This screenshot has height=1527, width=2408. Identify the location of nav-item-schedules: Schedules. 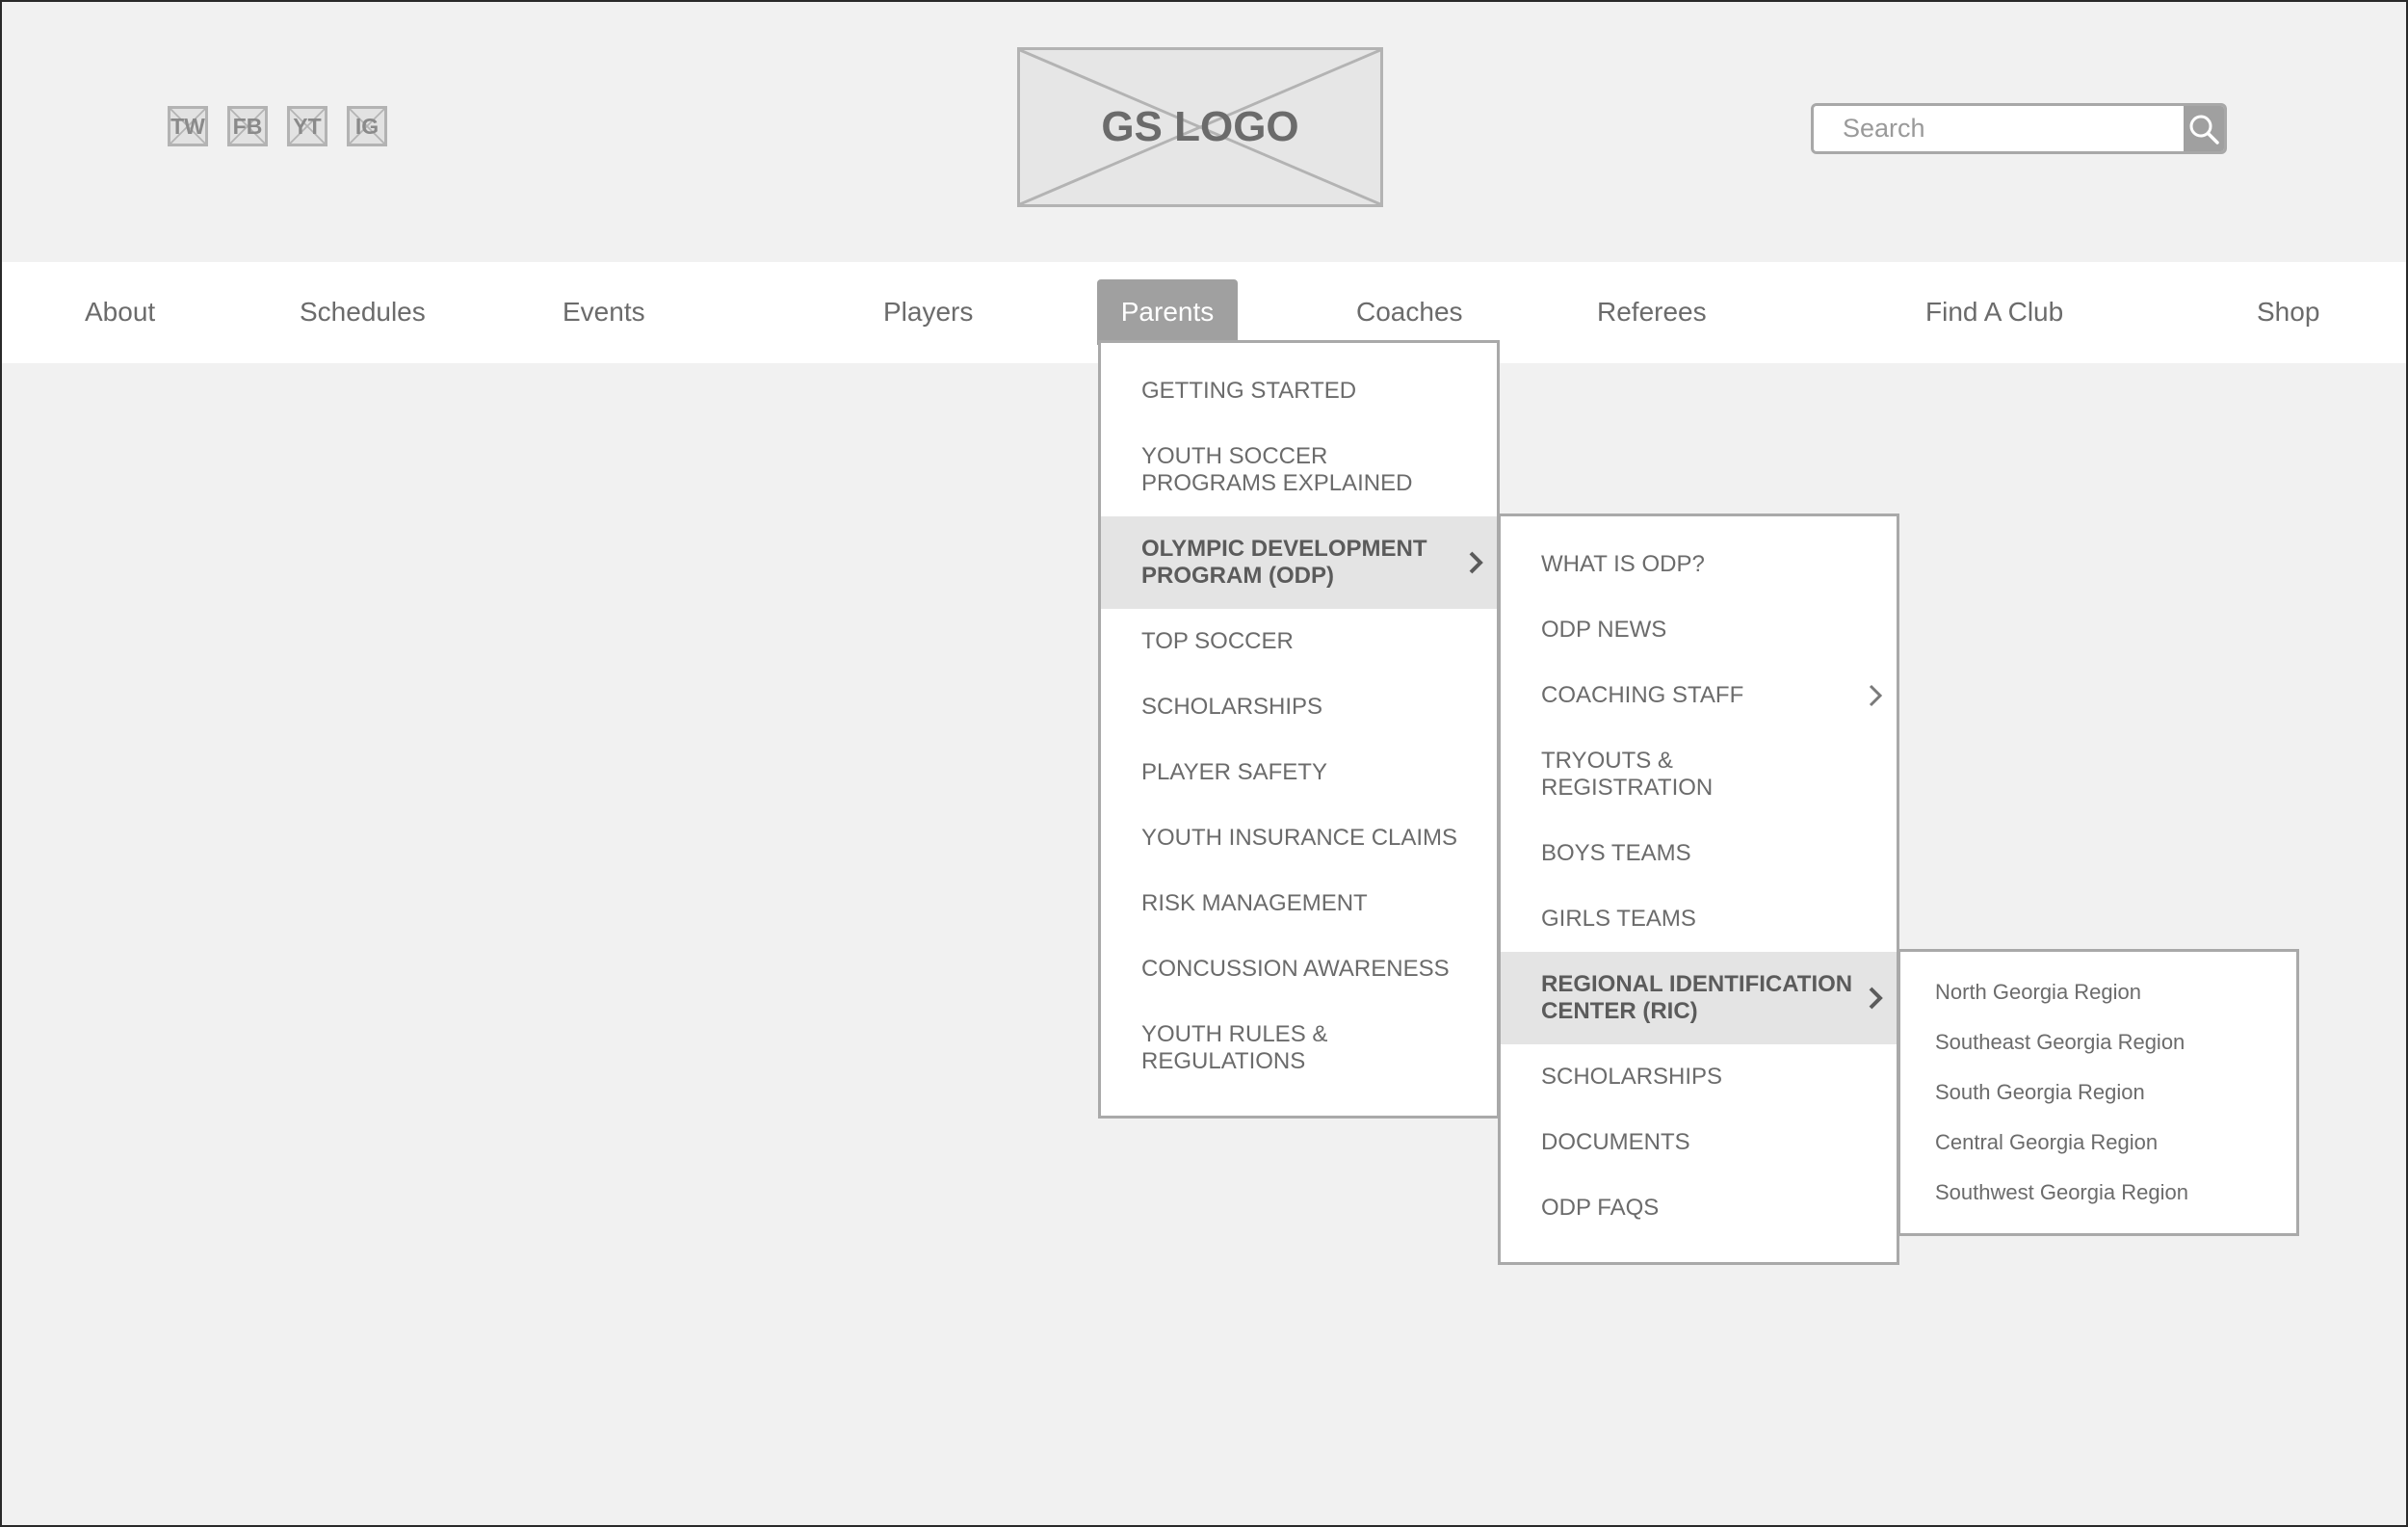
(363, 312).